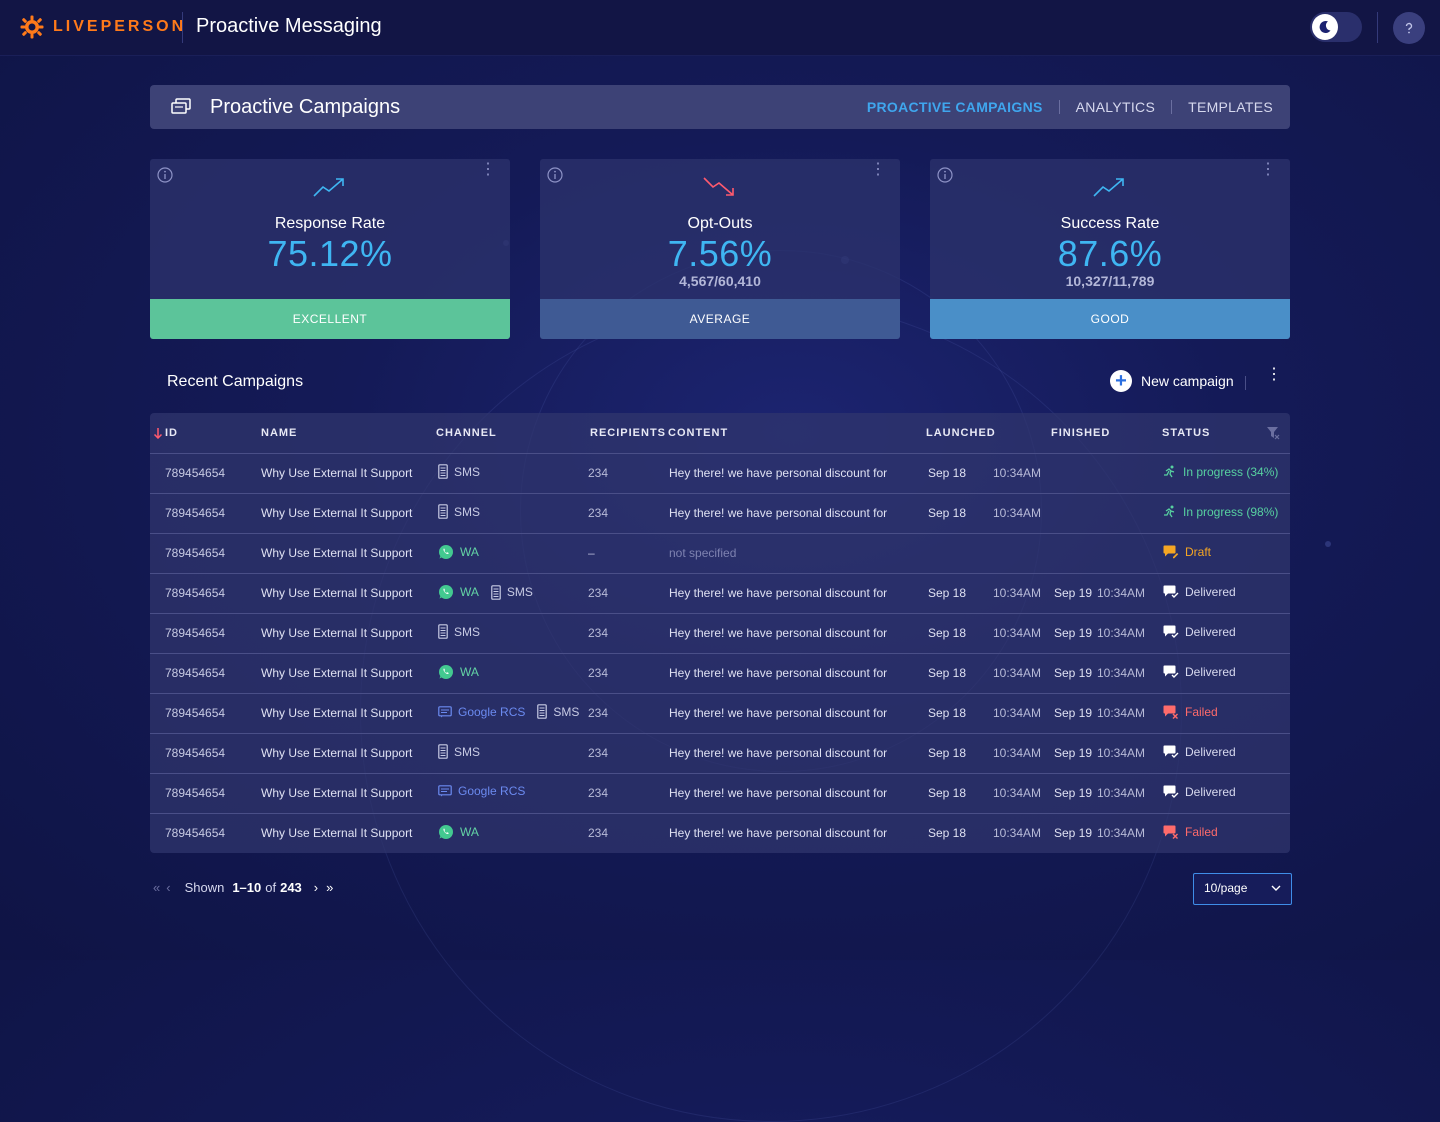 Image resolution: width=1440 pixels, height=1122 pixels. I want to click on first-page-icon: «, so click(156, 887).